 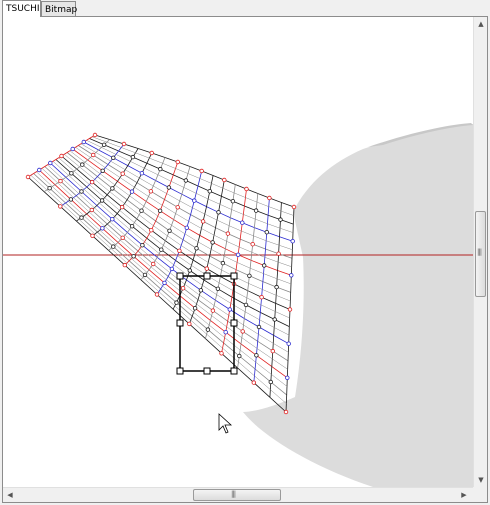 What do you see at coordinates (237, 495) in the screenshot?
I see `horizontal-scroll-thumb: |||` at bounding box center [237, 495].